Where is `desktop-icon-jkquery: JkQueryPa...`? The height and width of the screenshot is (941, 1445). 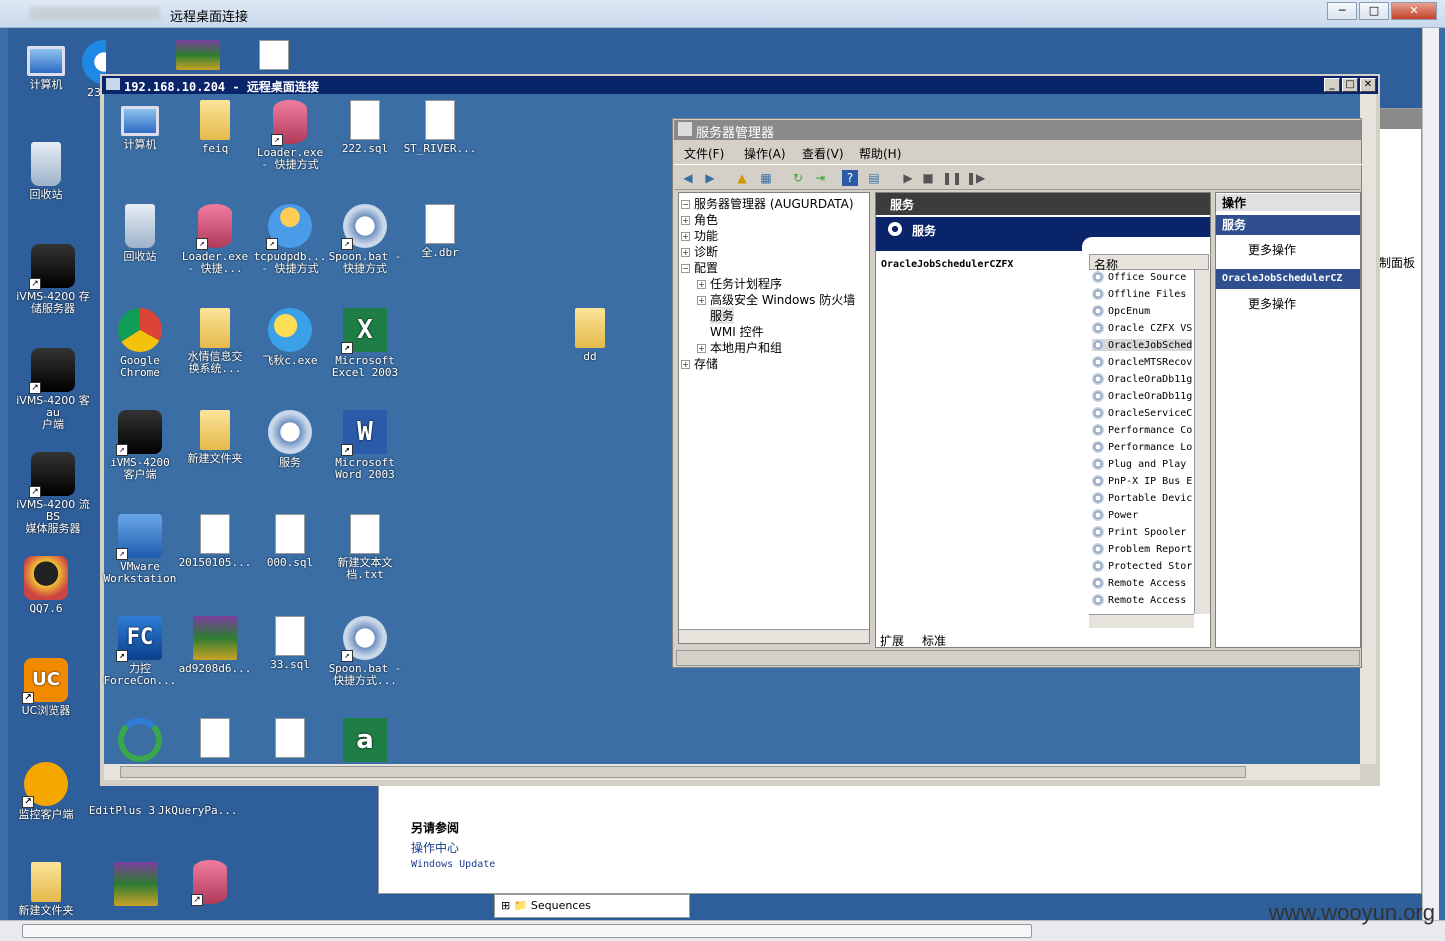 desktop-icon-jkquery: JkQueryPa... is located at coordinates (197, 801).